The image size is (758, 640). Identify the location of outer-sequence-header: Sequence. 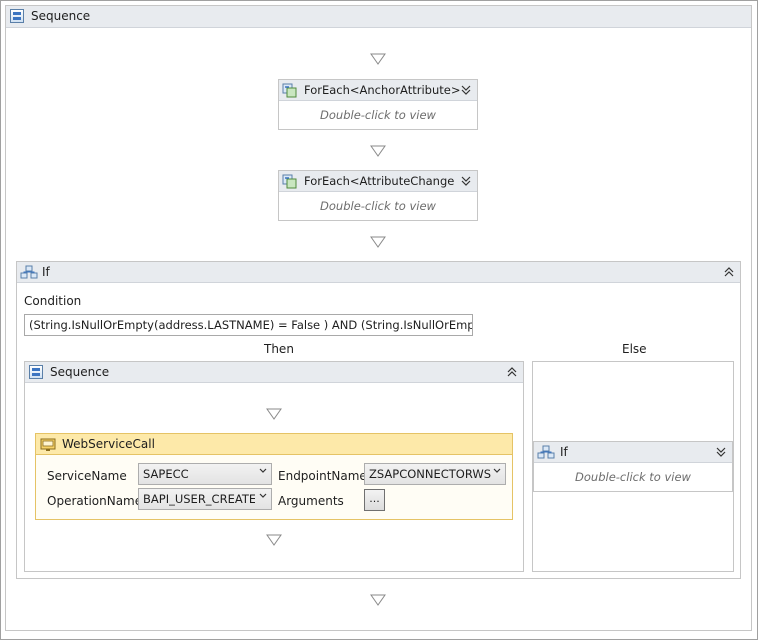
(378, 17).